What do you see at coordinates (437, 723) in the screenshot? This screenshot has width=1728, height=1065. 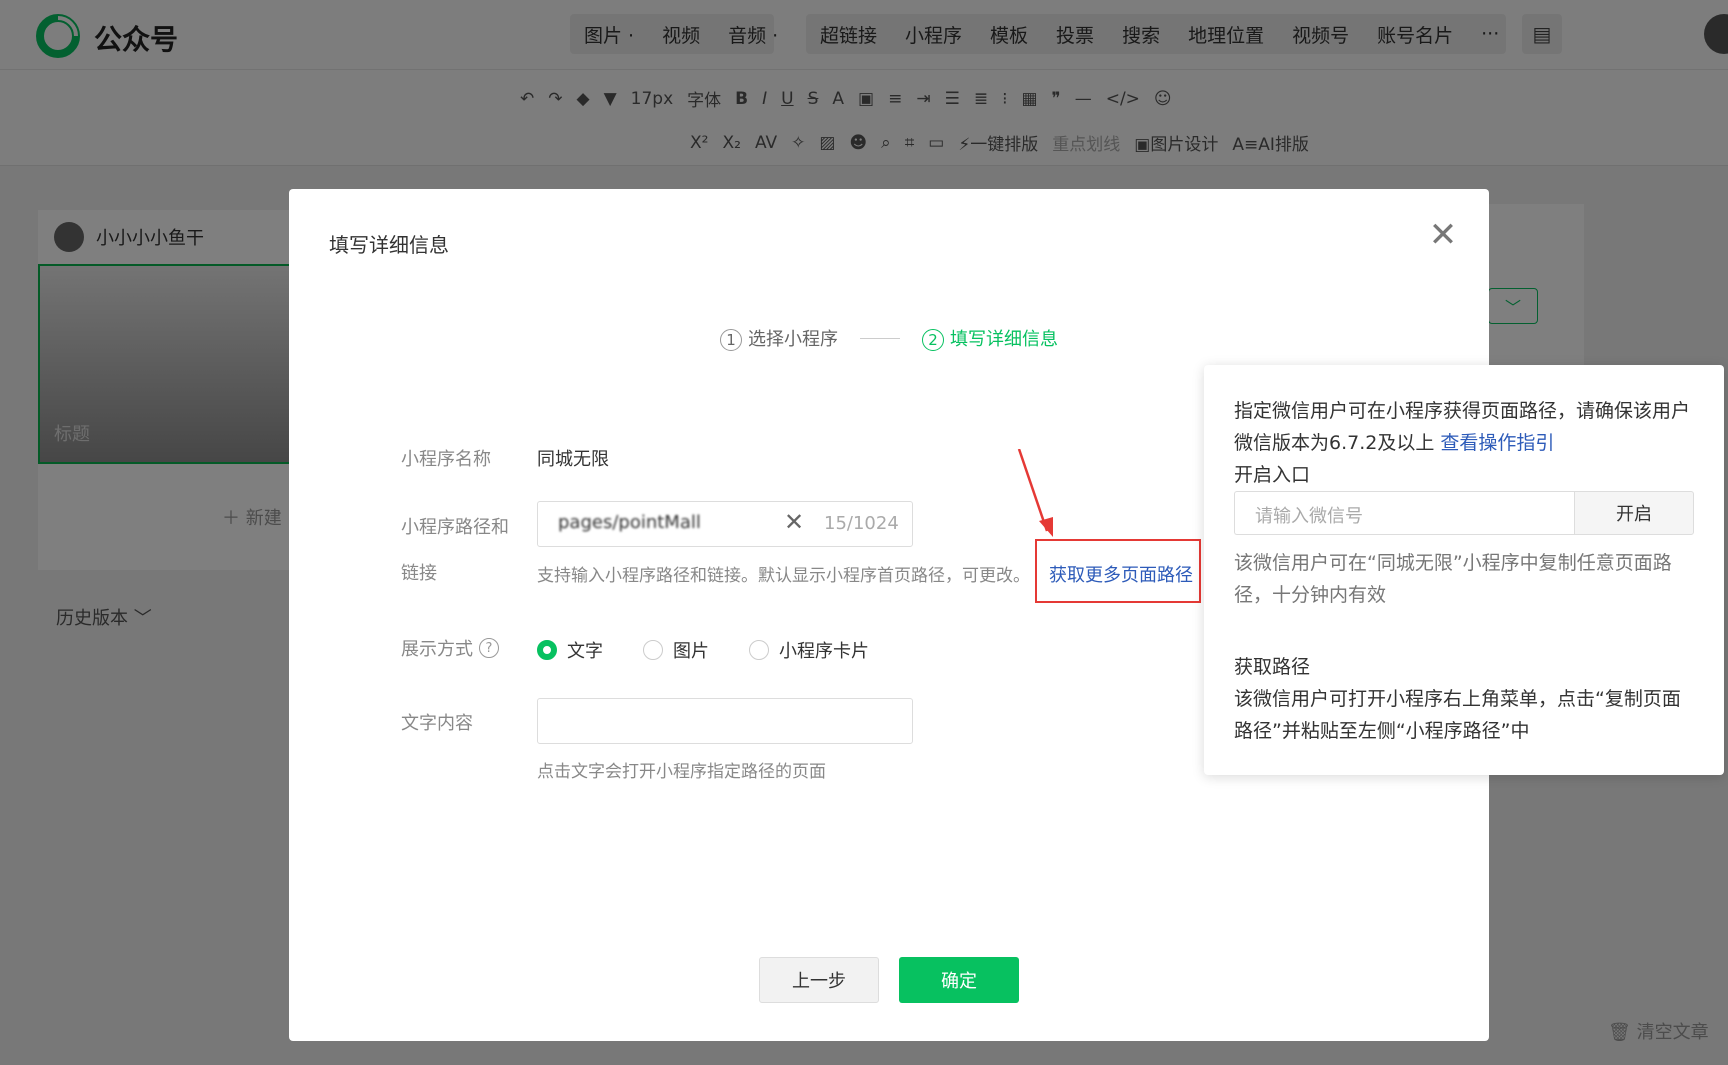 I see `text-content-label: 文字内容` at bounding box center [437, 723].